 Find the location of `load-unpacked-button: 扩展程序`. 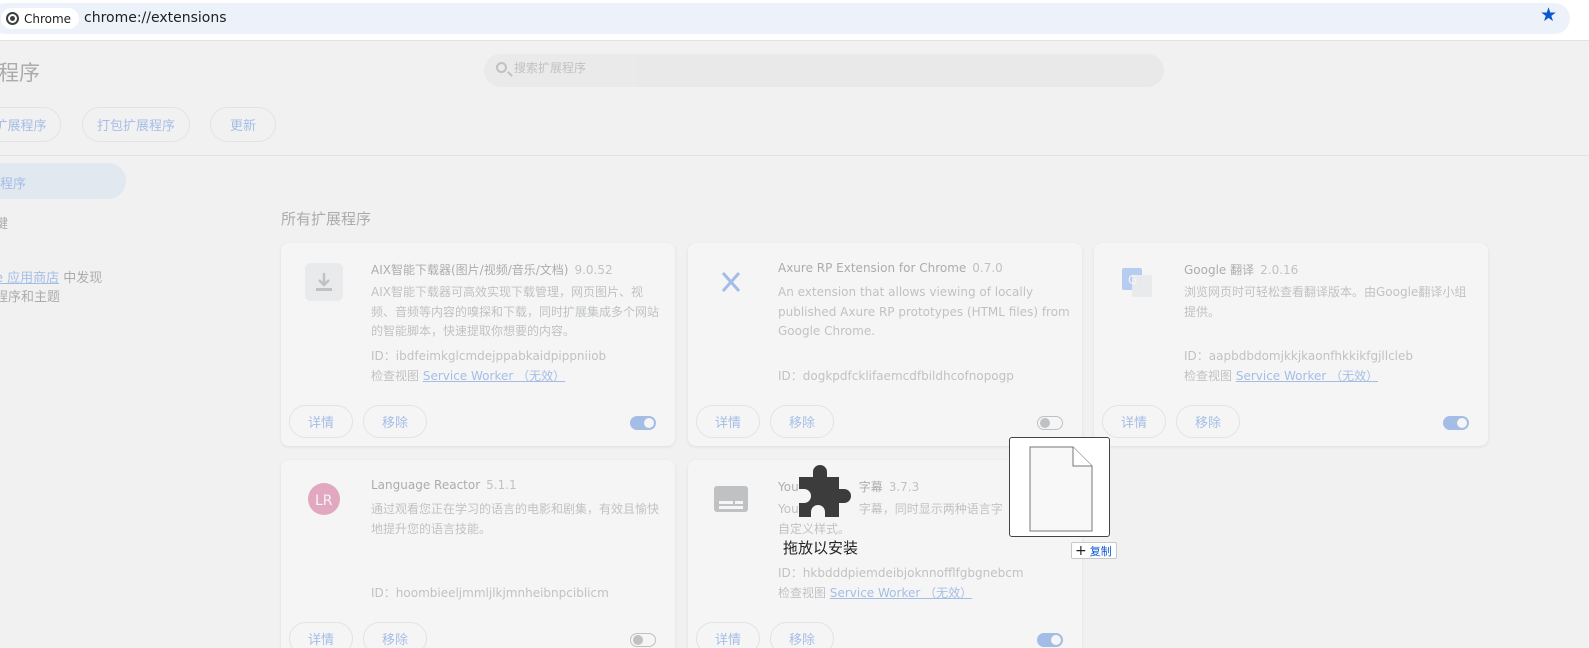

load-unpacked-button: 扩展程序 is located at coordinates (30, 124).